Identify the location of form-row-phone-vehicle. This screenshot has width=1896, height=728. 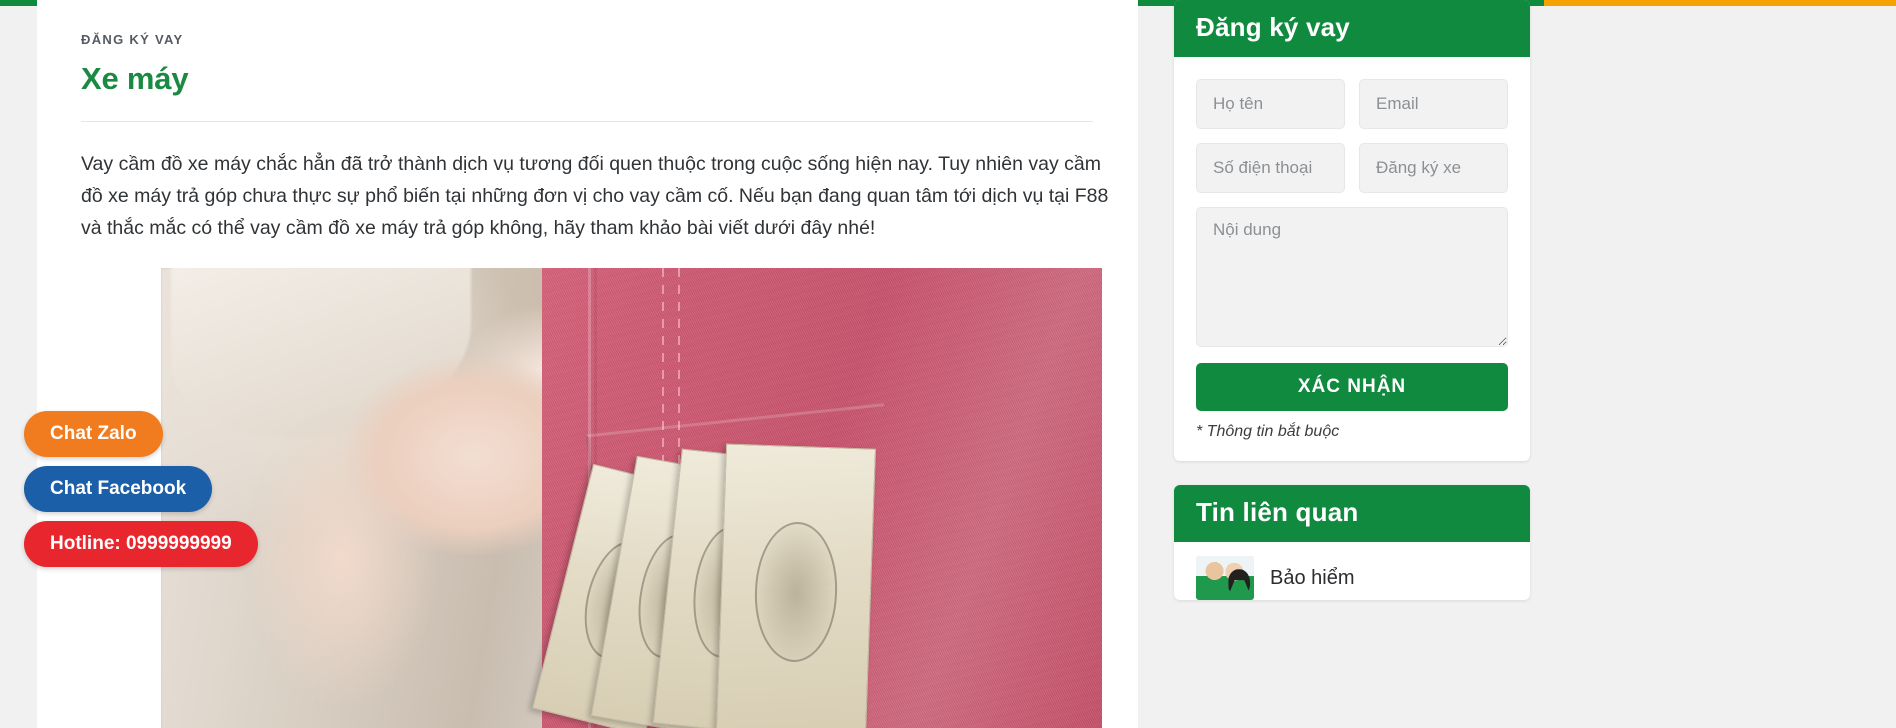
(1352, 168).